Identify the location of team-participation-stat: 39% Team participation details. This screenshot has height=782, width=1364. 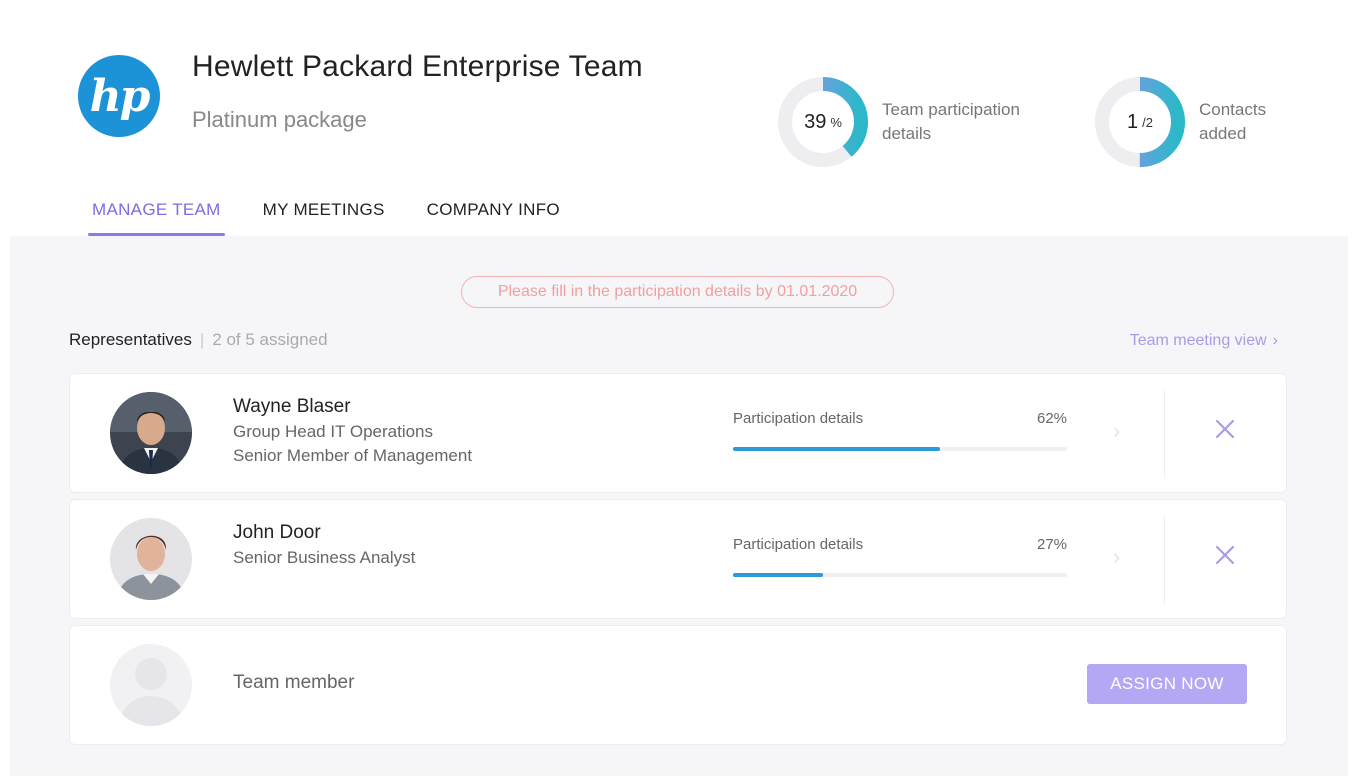
(898, 122).